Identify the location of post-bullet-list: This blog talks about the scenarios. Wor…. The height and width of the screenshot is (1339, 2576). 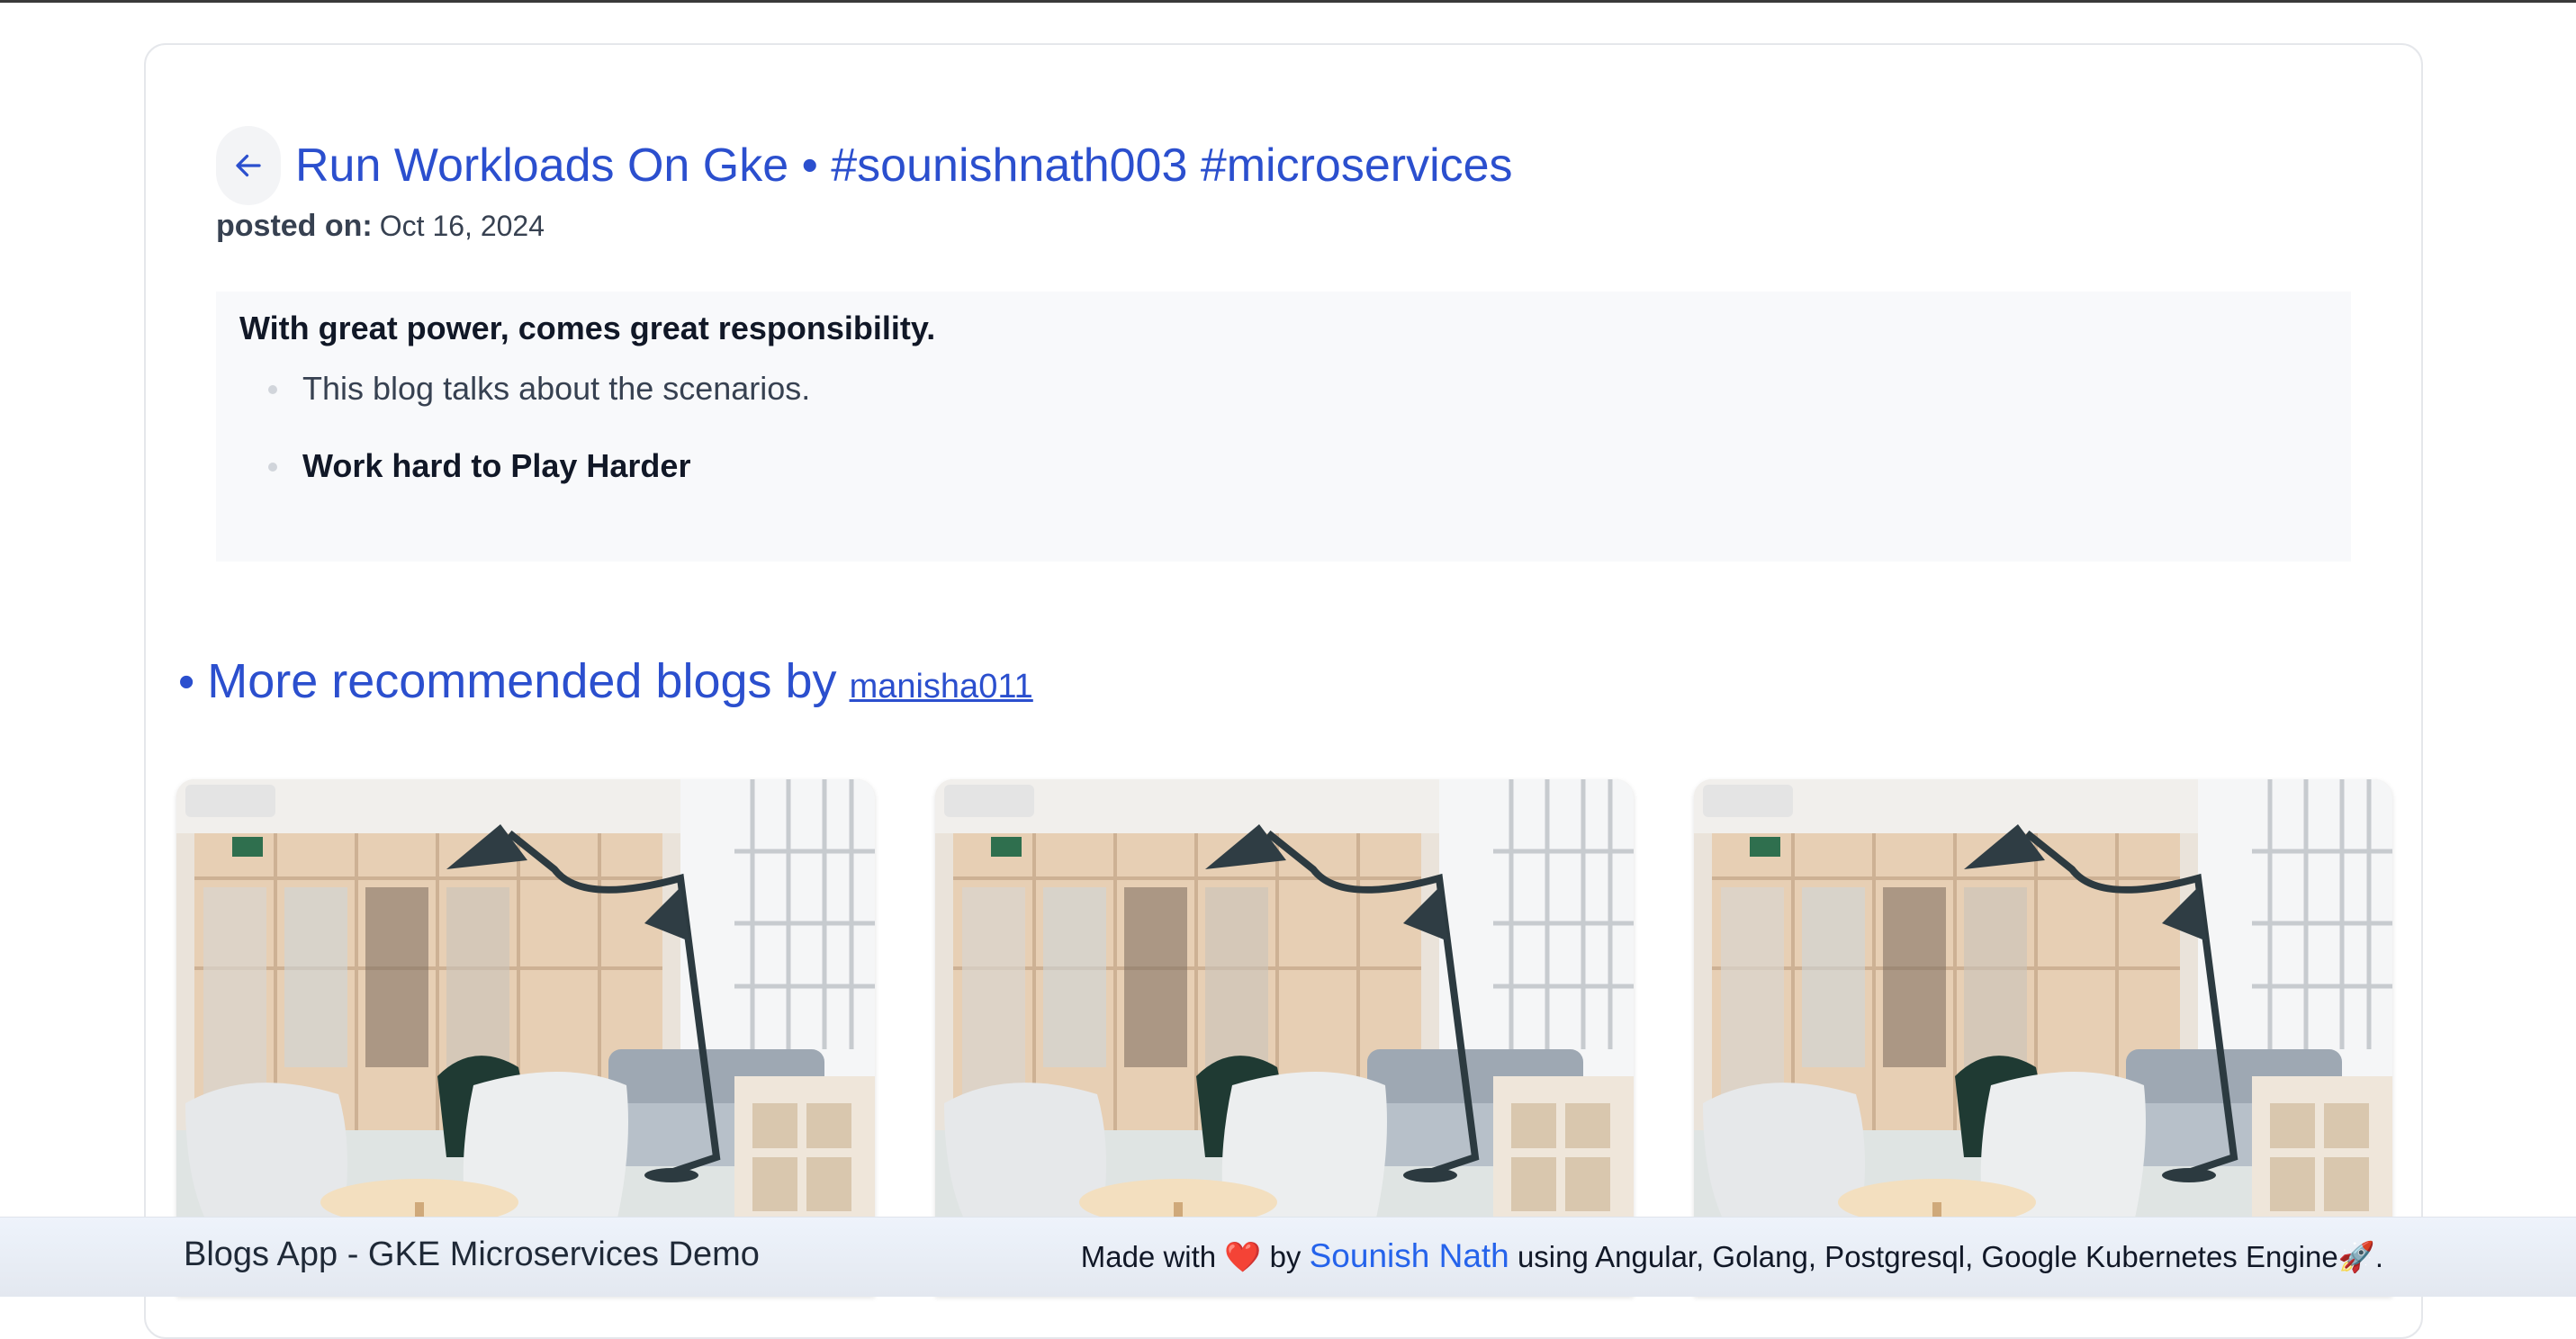
(536, 445).